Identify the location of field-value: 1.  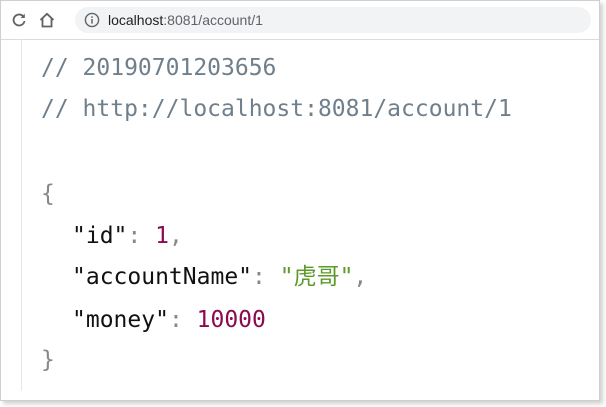
(162, 236).